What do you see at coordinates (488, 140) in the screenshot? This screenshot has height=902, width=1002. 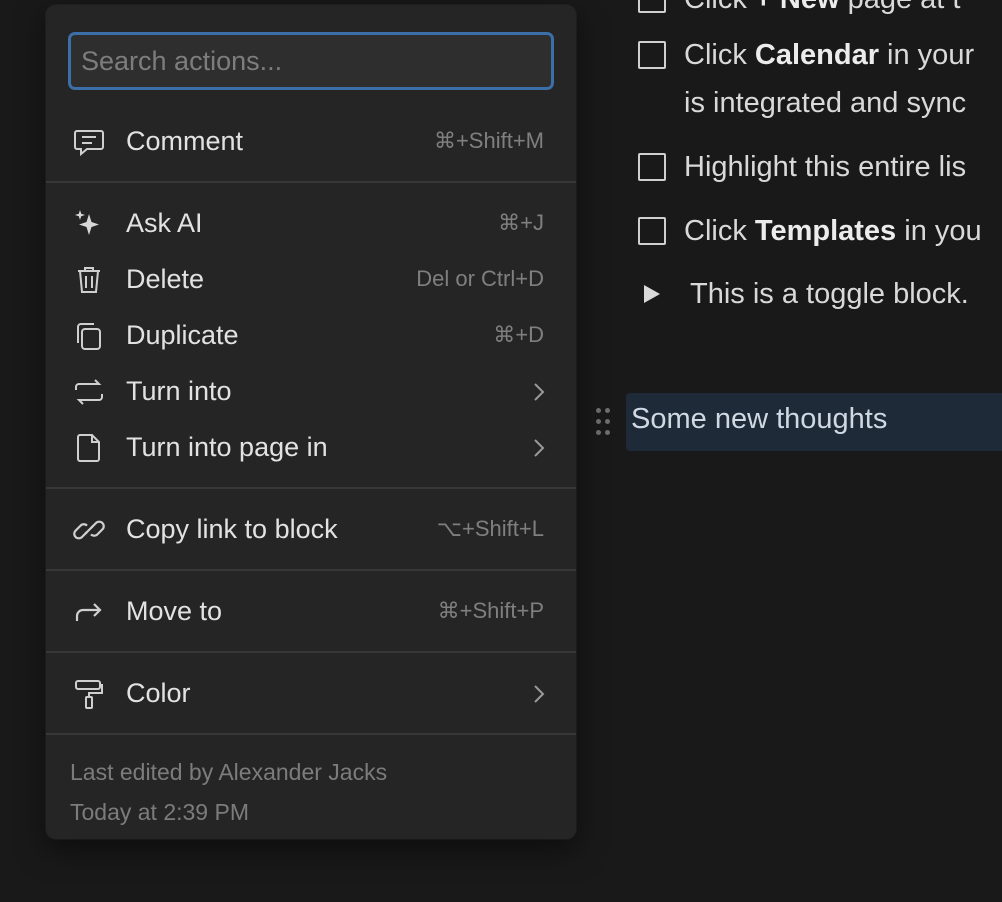 I see `shortcut-label: ⌘+Shift+M` at bounding box center [488, 140].